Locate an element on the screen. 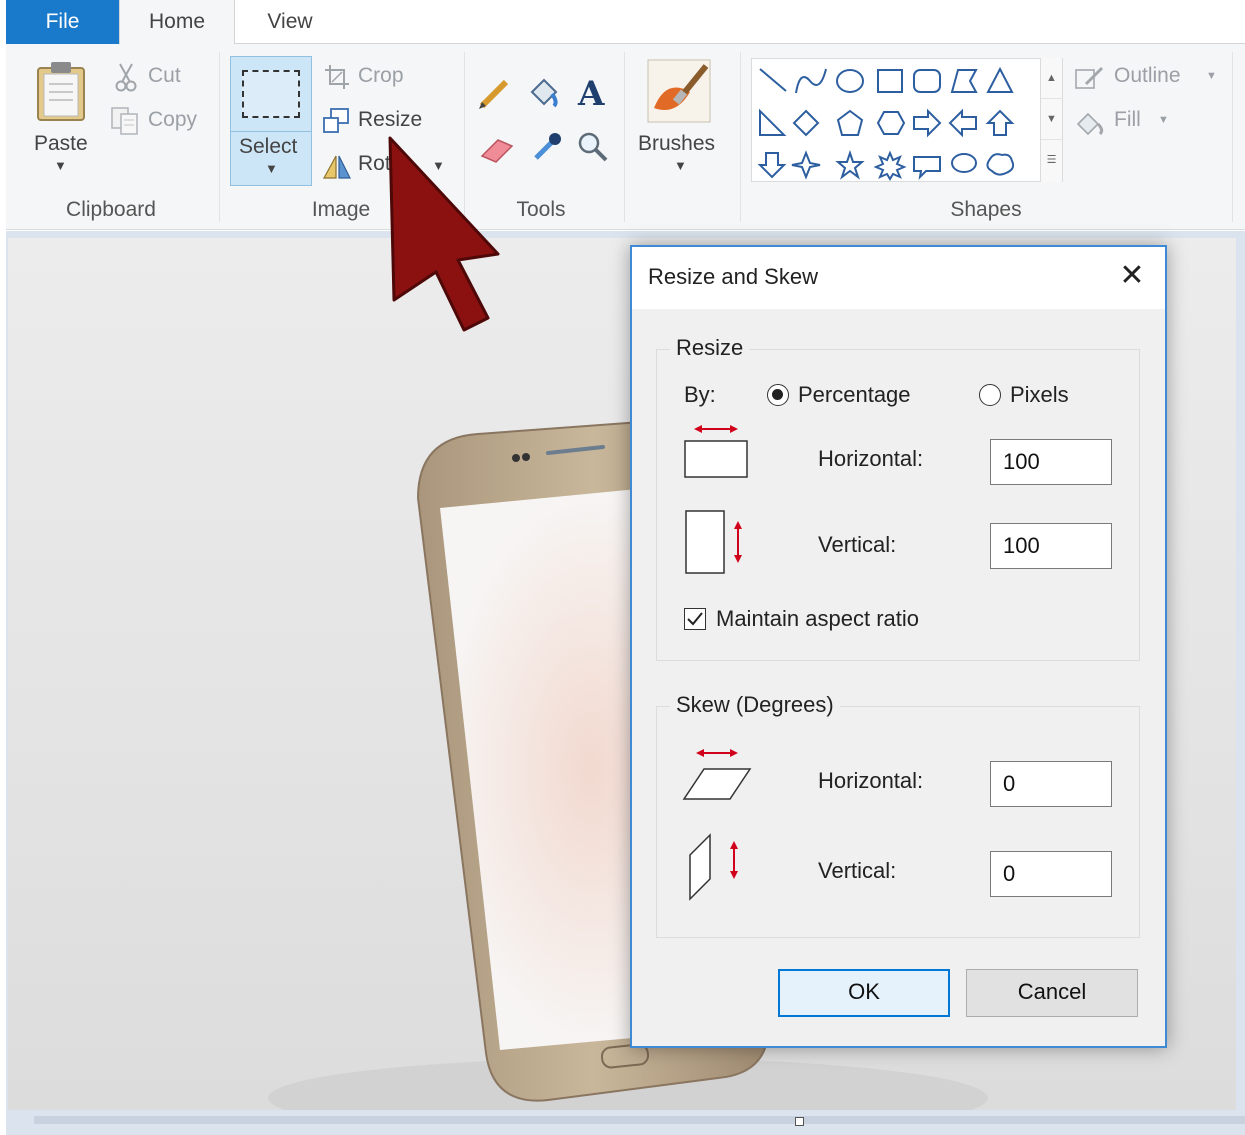 The height and width of the screenshot is (1135, 1245). skew-horizontal-input: 0 is located at coordinates (1051, 784).